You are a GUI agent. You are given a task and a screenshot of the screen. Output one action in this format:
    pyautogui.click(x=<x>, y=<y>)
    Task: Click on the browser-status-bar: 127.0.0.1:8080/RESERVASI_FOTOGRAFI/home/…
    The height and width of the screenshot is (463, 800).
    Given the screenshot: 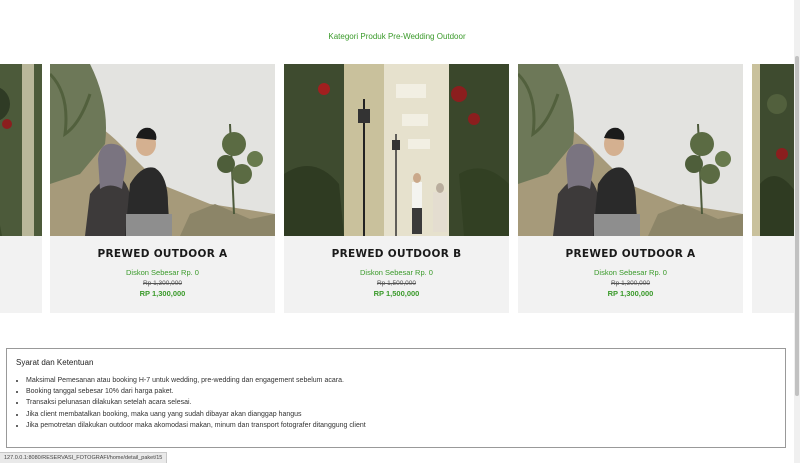 What is the action you would take?
    pyautogui.click(x=84, y=457)
    